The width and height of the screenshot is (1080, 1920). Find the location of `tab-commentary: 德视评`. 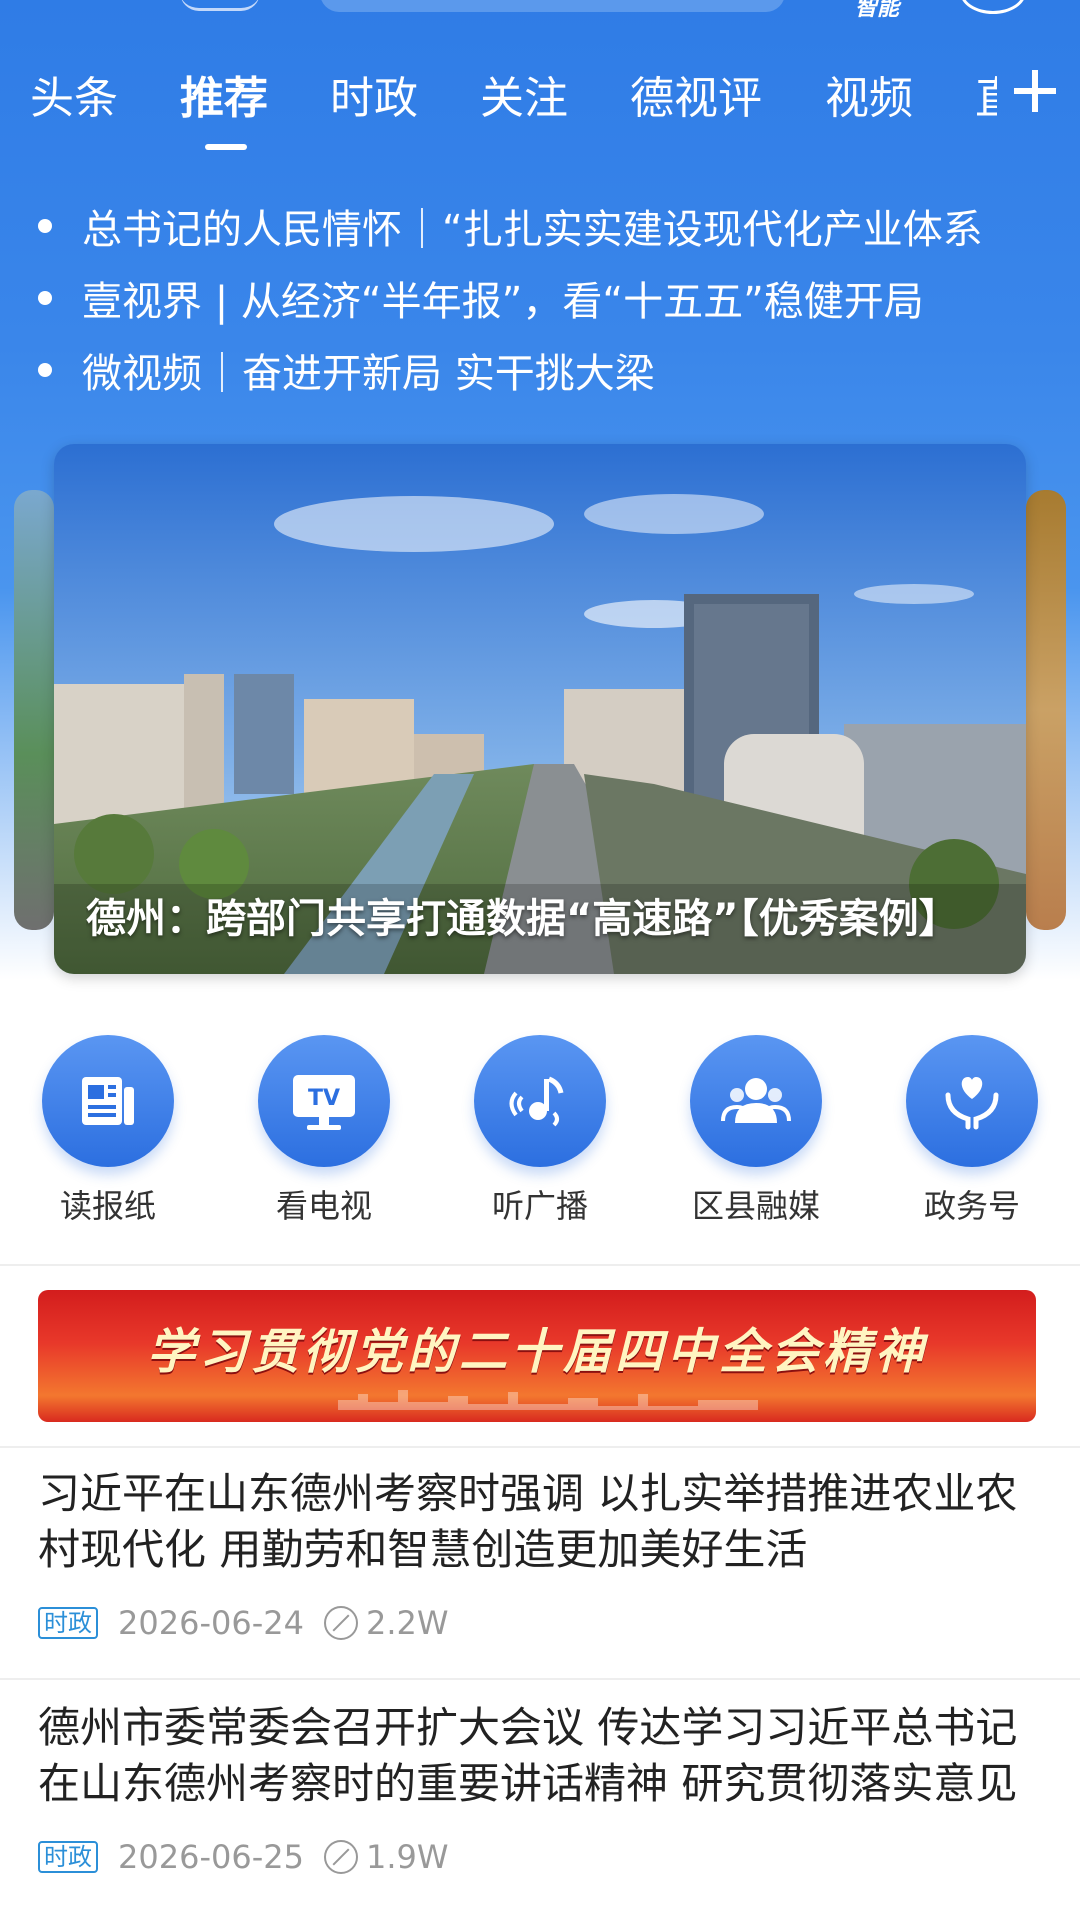

tab-commentary: 德视评 is located at coordinates (696, 94).